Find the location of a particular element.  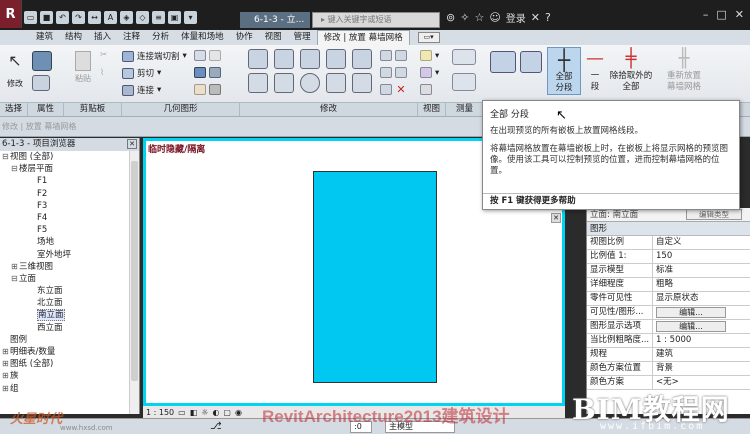

match-type-button: ⌇ is located at coordinates (102, 73).